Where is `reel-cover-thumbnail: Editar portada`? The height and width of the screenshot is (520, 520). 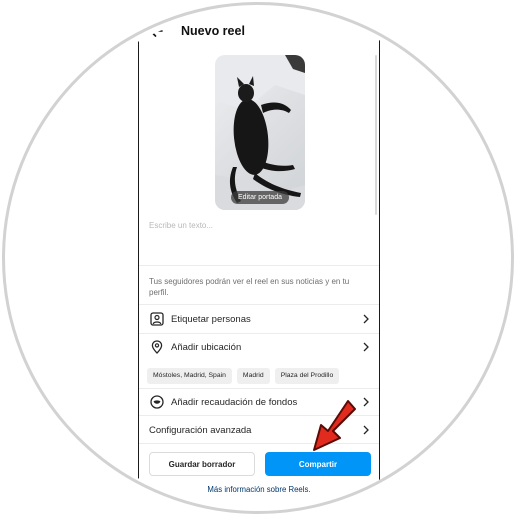
reel-cover-thumbnail: Editar portada is located at coordinates (260, 132).